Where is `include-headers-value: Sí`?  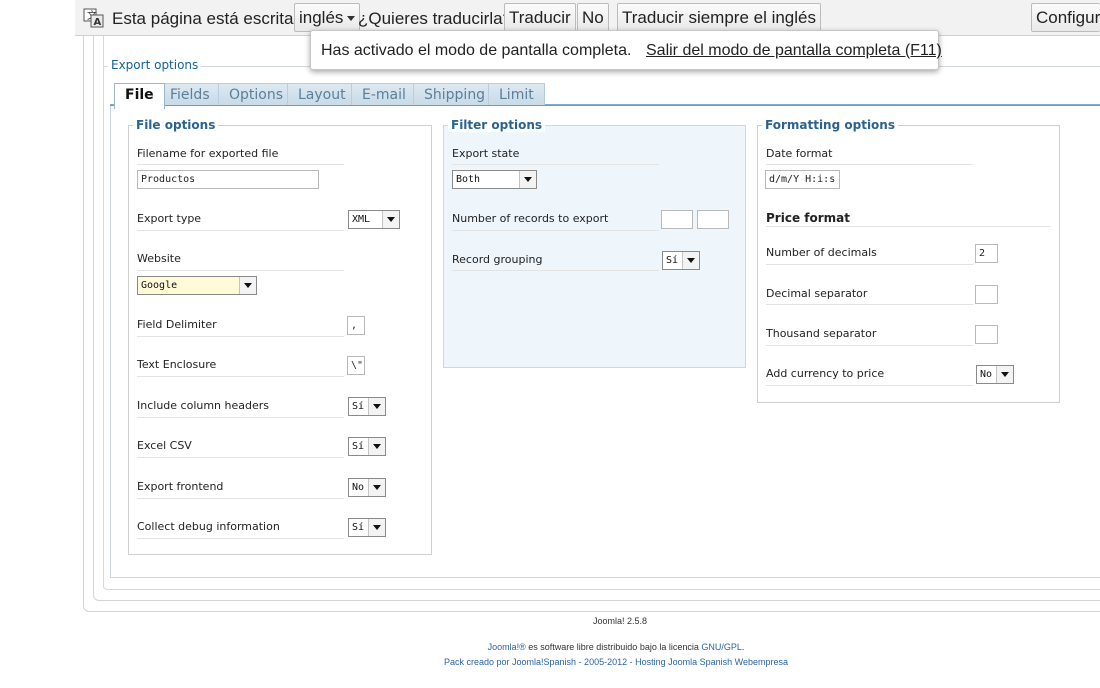 include-headers-value: Sí is located at coordinates (358, 406).